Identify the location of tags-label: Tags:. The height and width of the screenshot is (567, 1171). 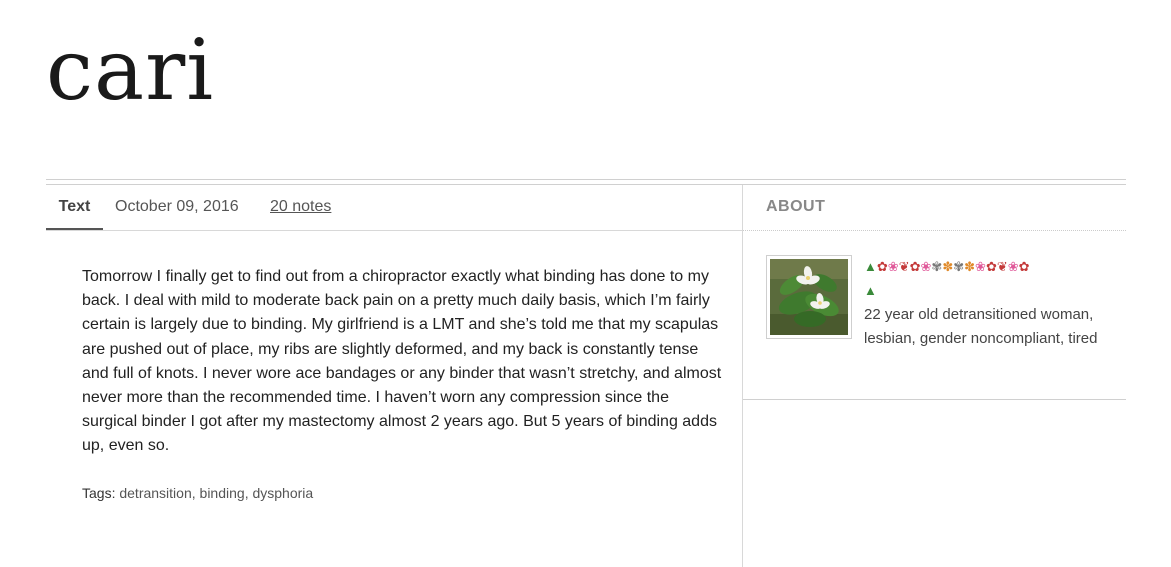
(99, 493).